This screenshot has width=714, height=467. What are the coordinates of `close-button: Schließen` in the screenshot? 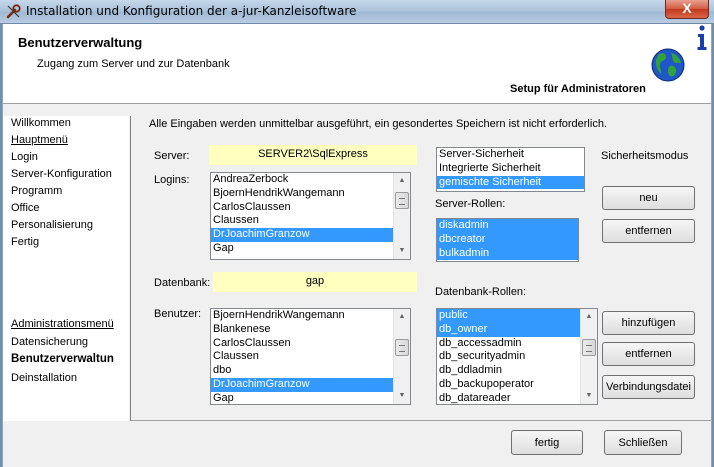 It's located at (643, 442).